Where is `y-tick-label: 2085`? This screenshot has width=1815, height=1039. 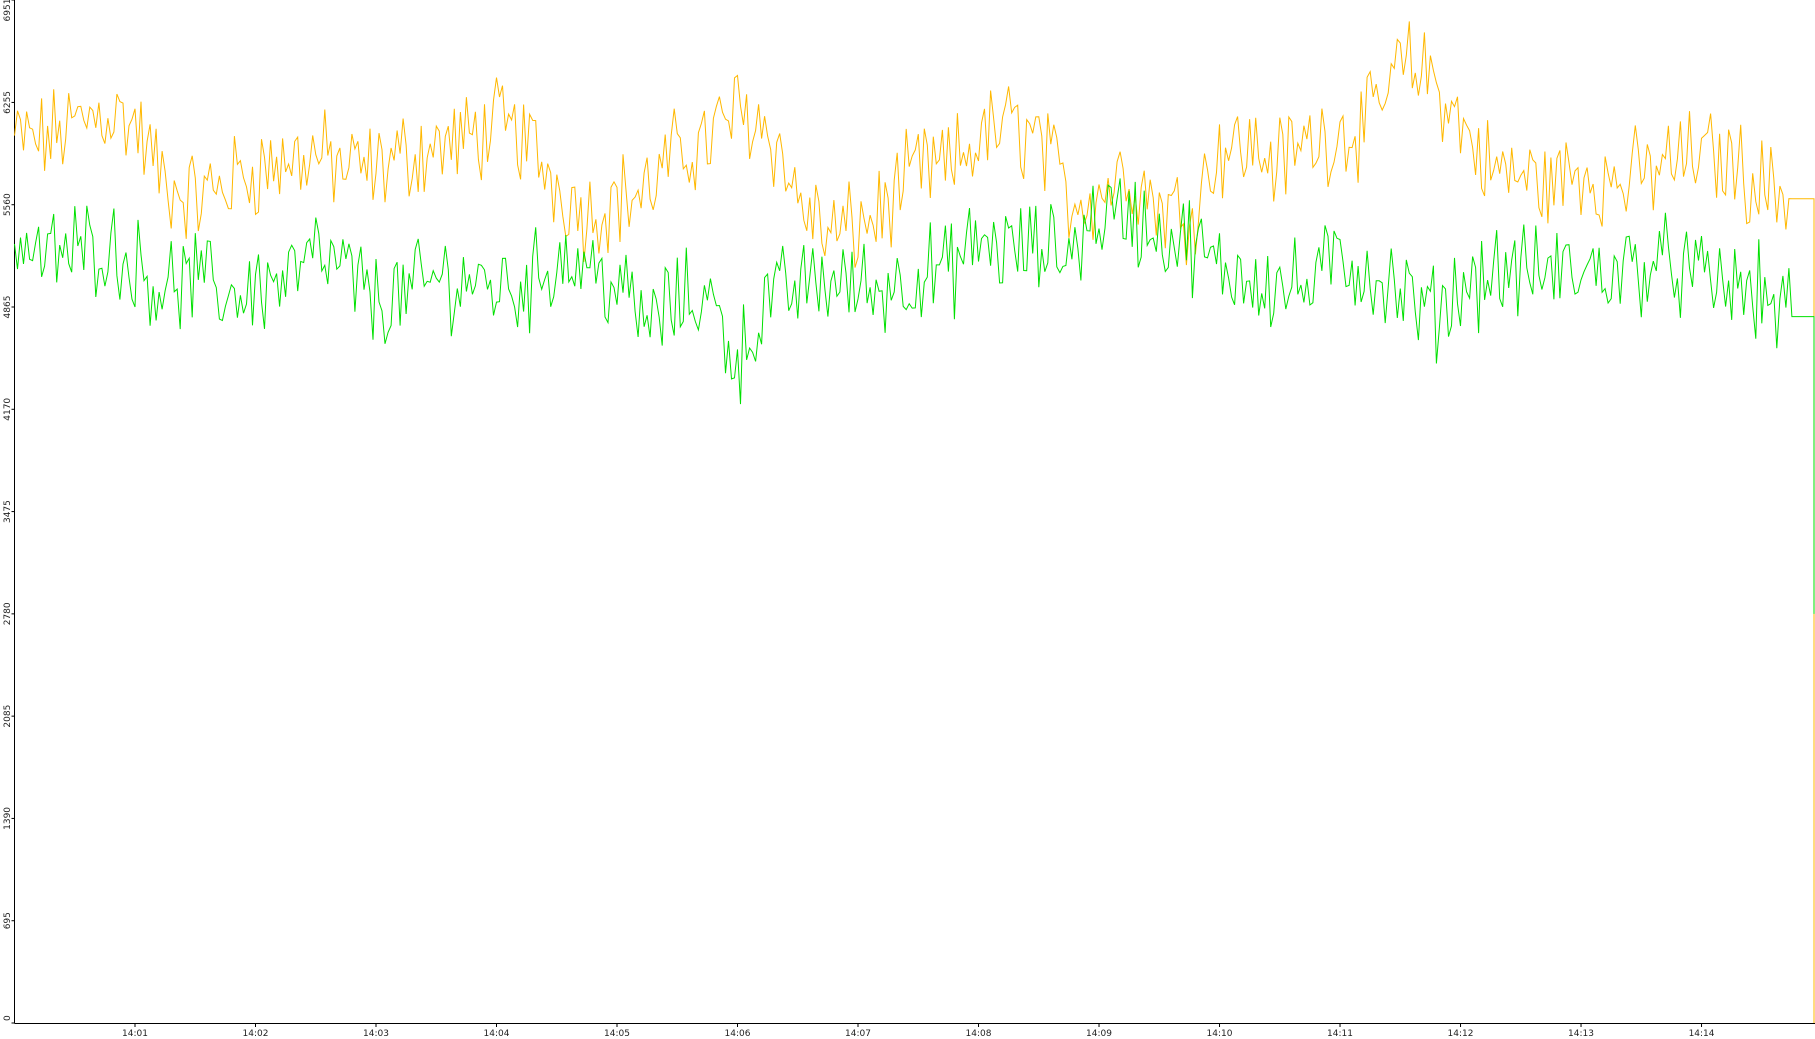
y-tick-label: 2085 is located at coordinates (8, 716).